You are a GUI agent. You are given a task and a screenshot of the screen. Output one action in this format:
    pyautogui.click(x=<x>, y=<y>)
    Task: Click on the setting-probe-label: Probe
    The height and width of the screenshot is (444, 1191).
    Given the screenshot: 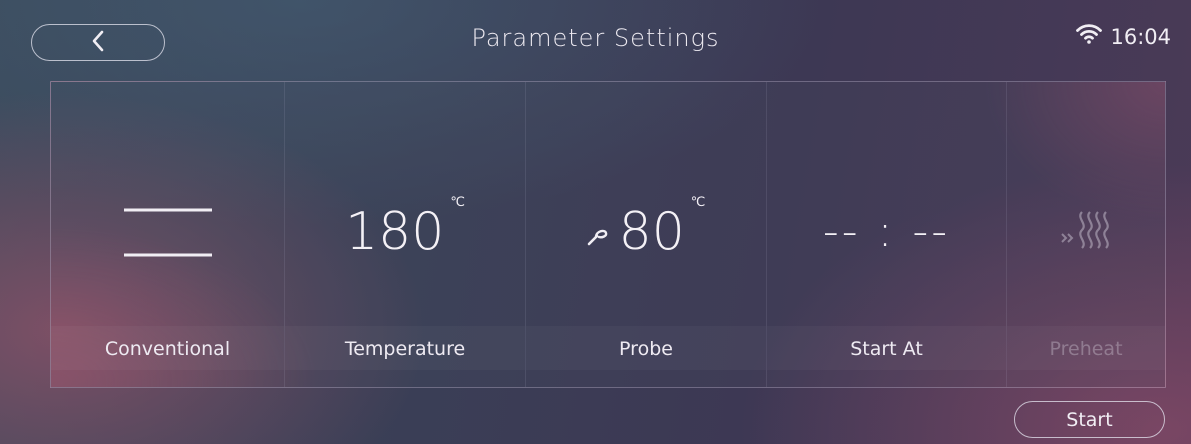 What is the action you would take?
    pyautogui.click(x=646, y=349)
    